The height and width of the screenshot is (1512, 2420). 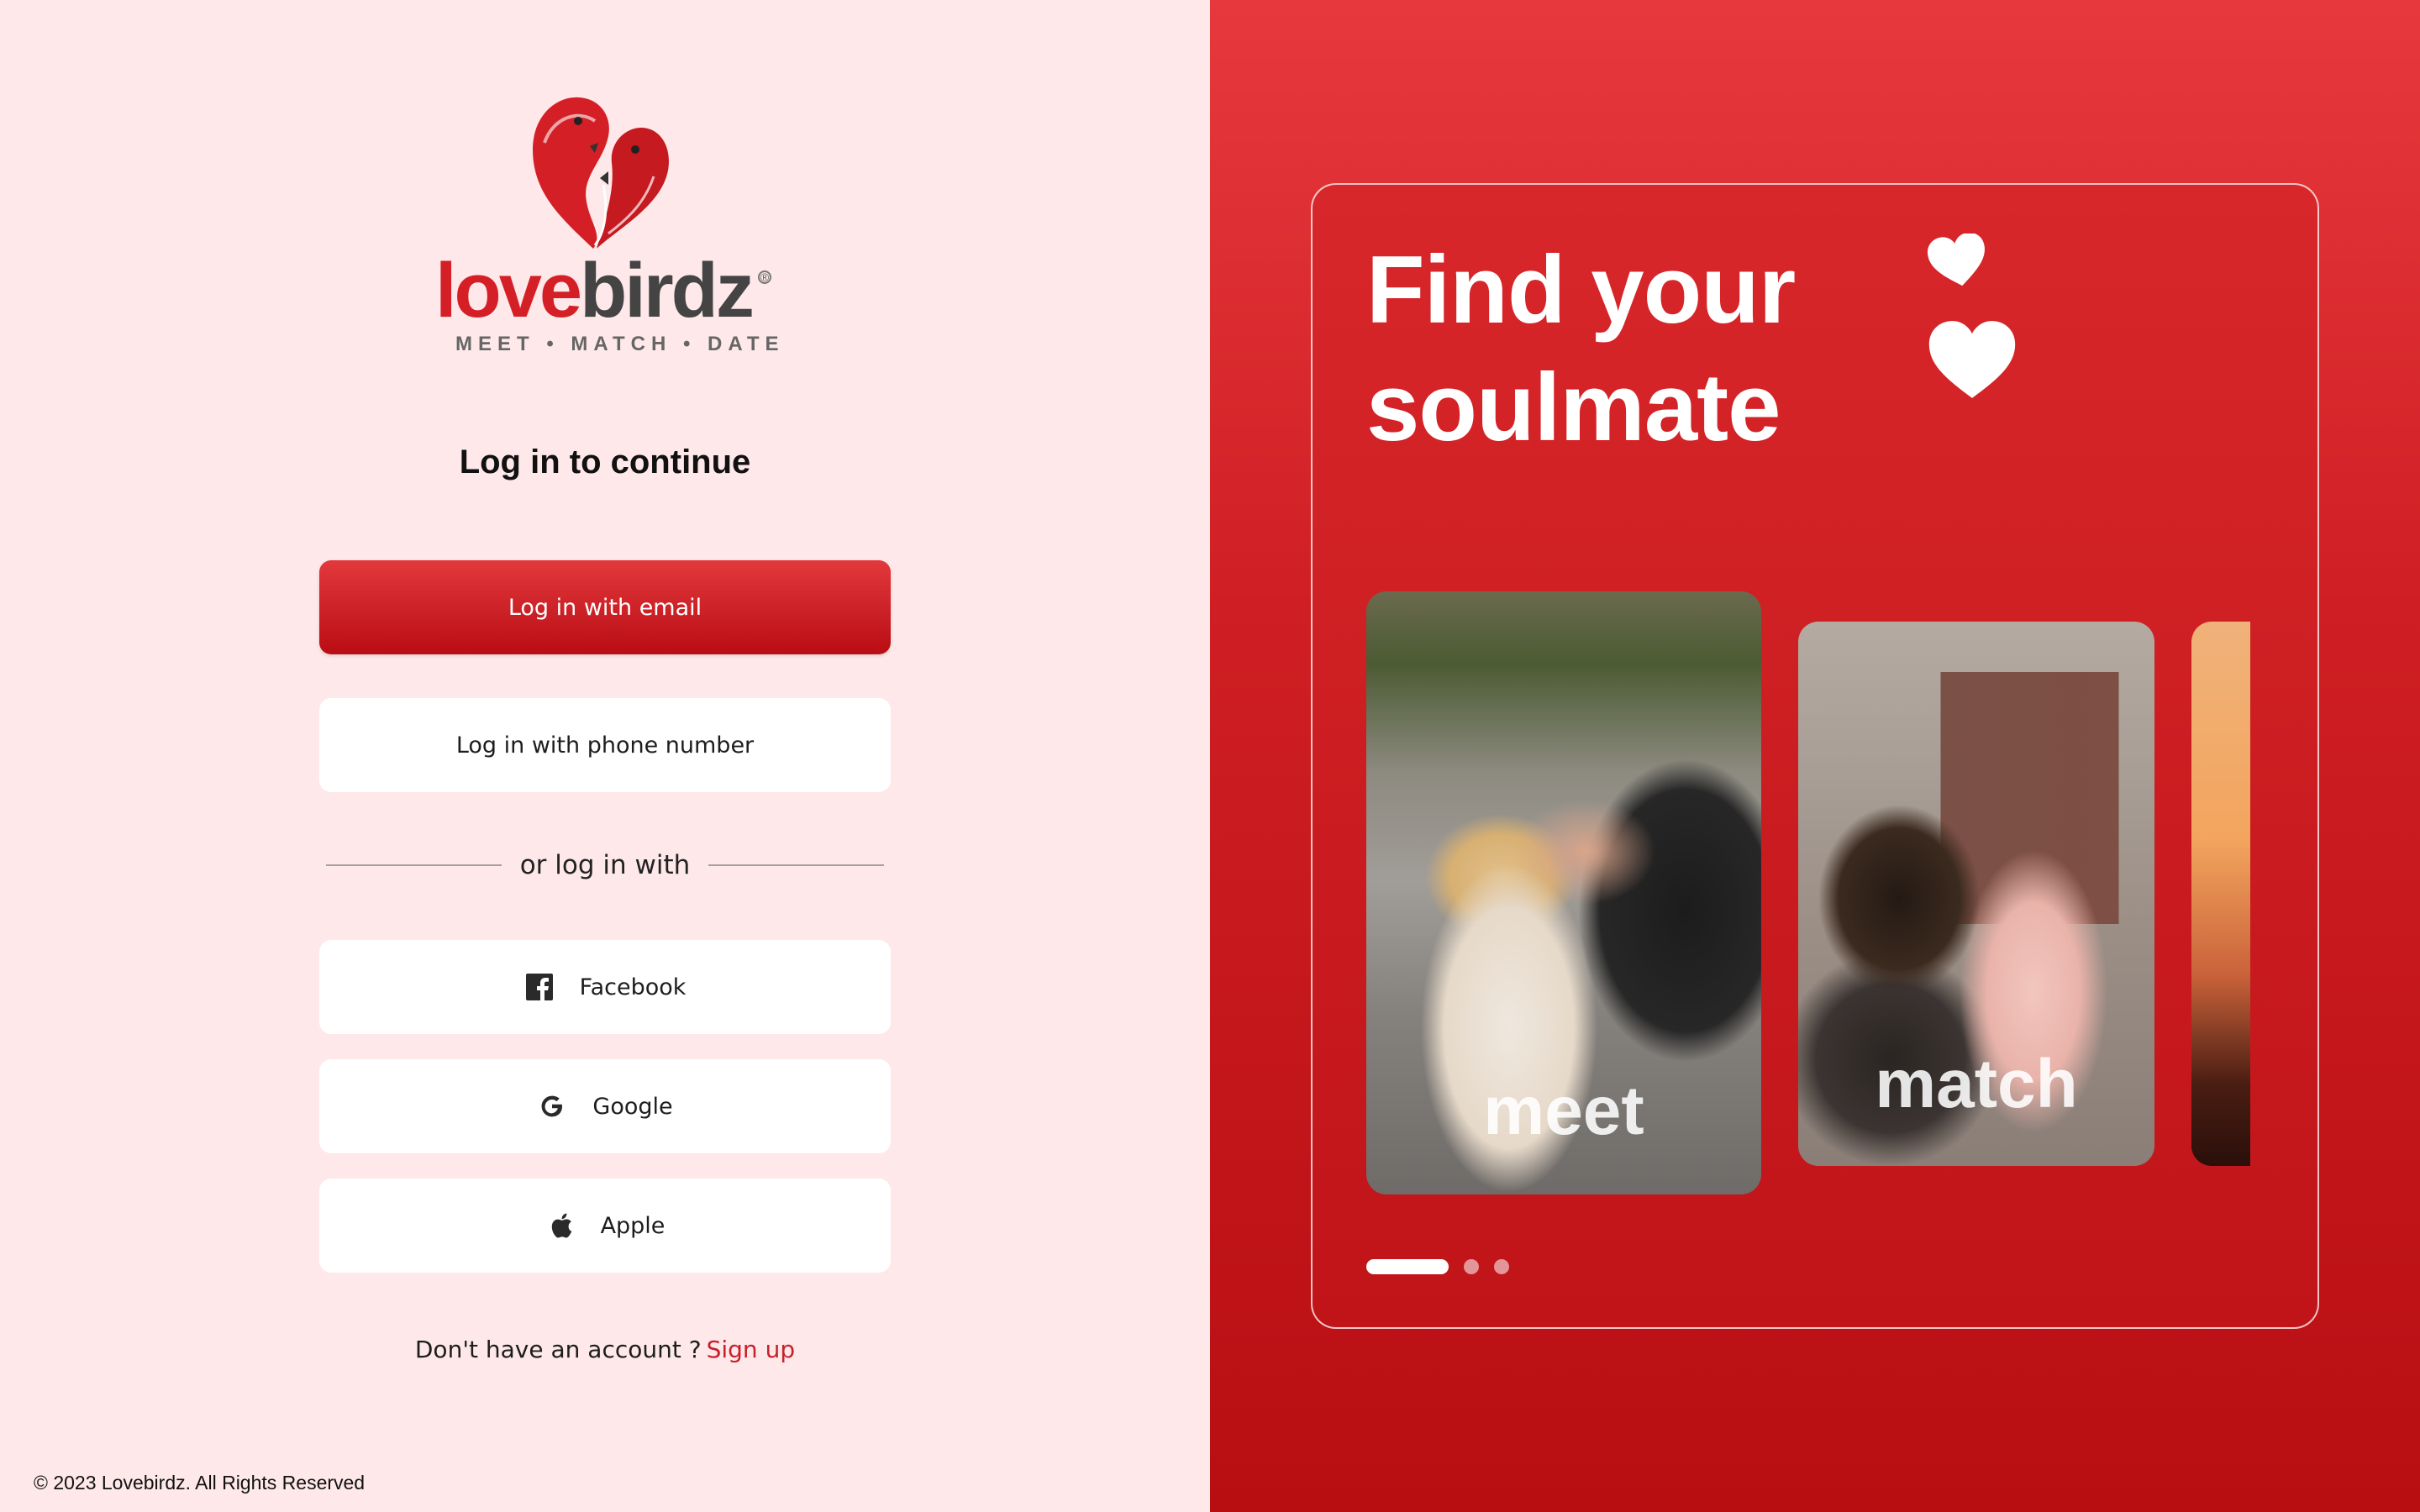 I want to click on carousel-slide-meet: meet, so click(x=1563, y=892).